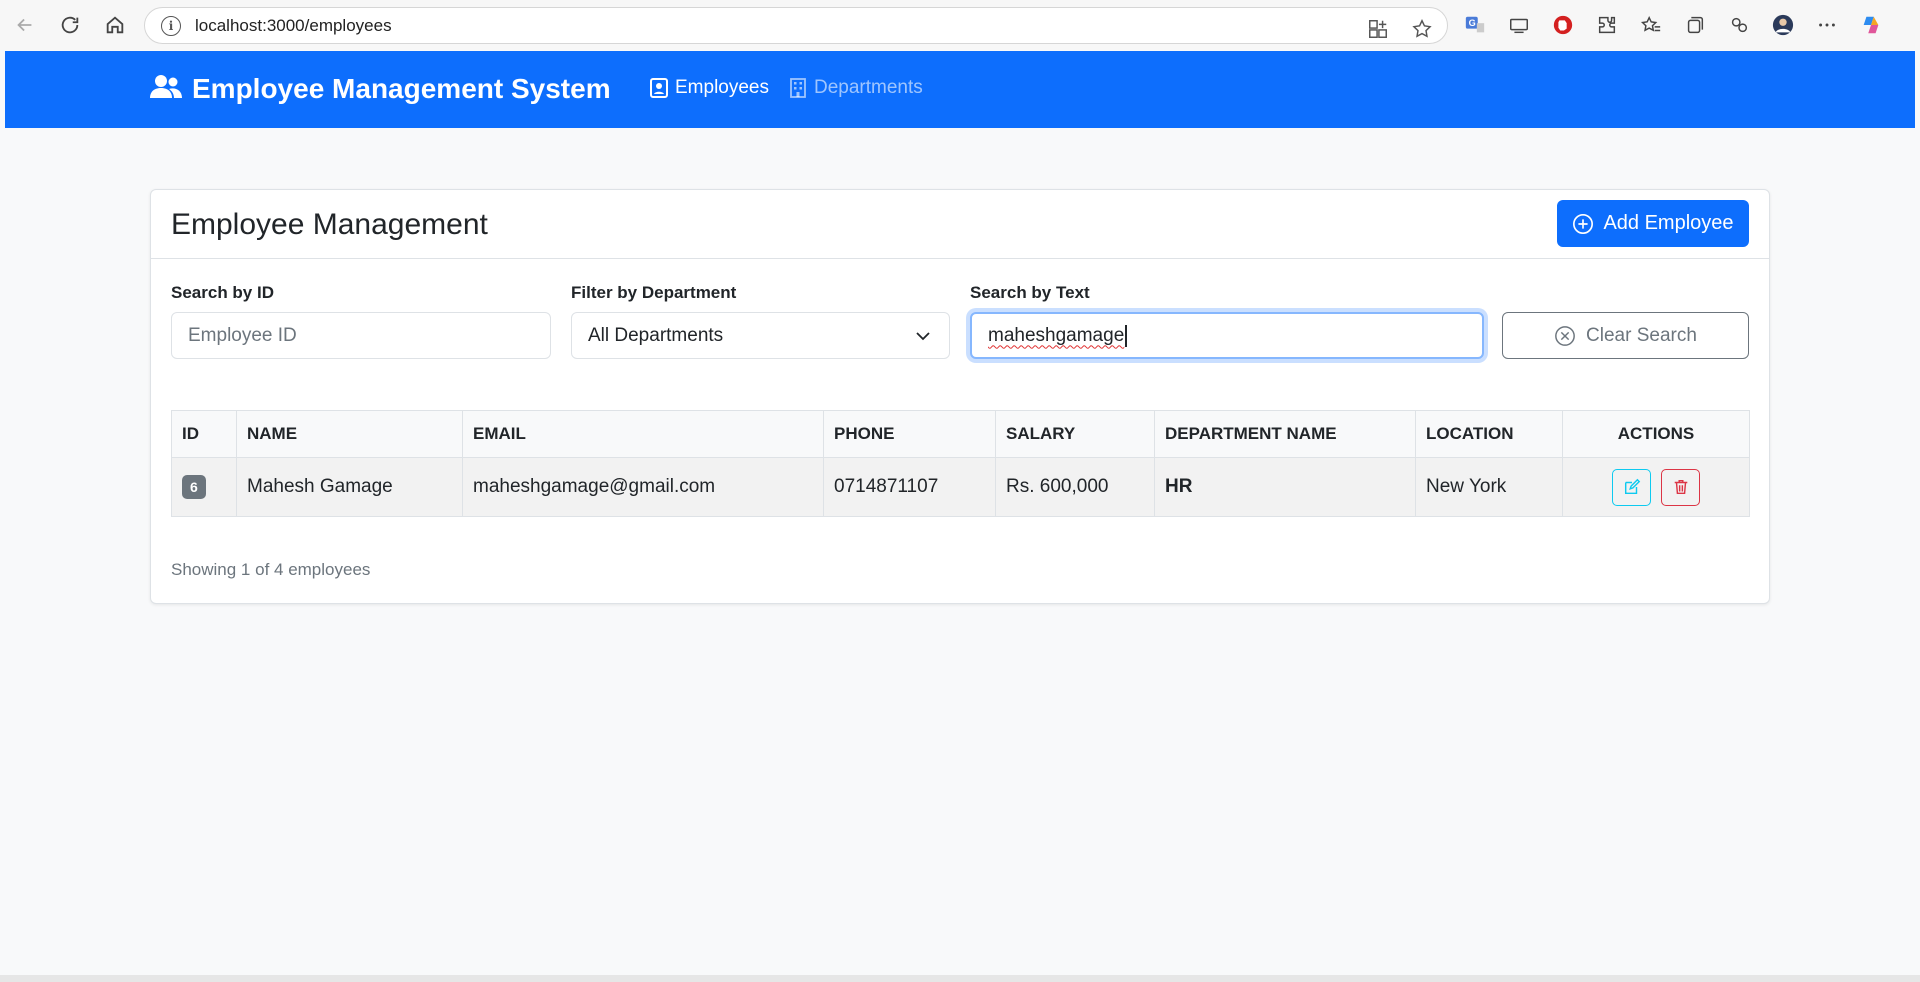 The image size is (1920, 982). I want to click on chevron-down-icon, so click(923, 336).